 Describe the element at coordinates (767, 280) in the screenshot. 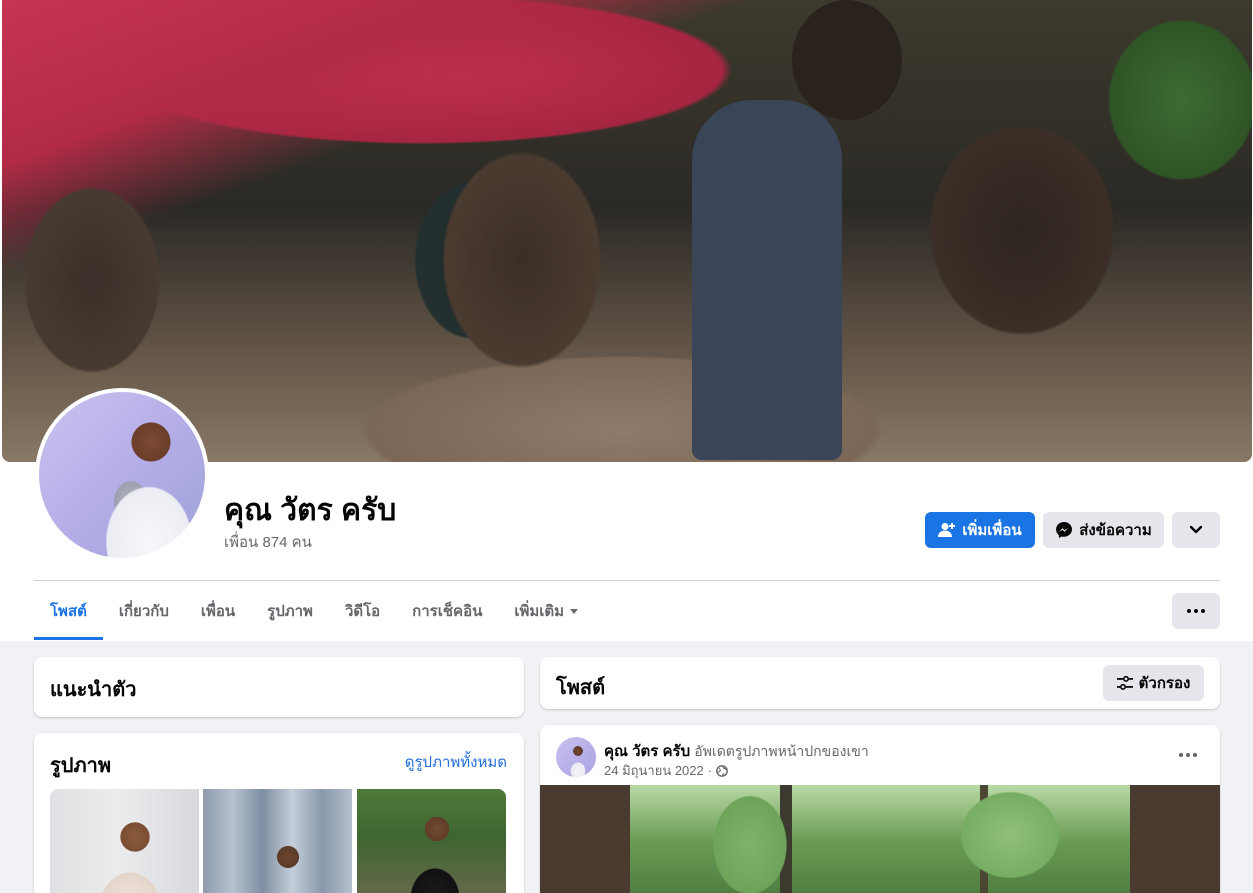

I see `cover-person-figure` at that location.